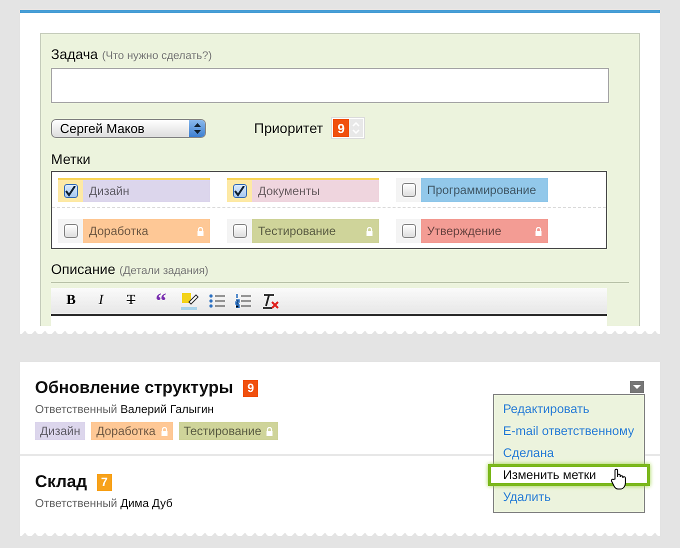 Image resolution: width=680 pixels, height=548 pixels. Describe the element at coordinates (146, 504) in the screenshot. I see `responsible-name: Дима Дуб` at that location.